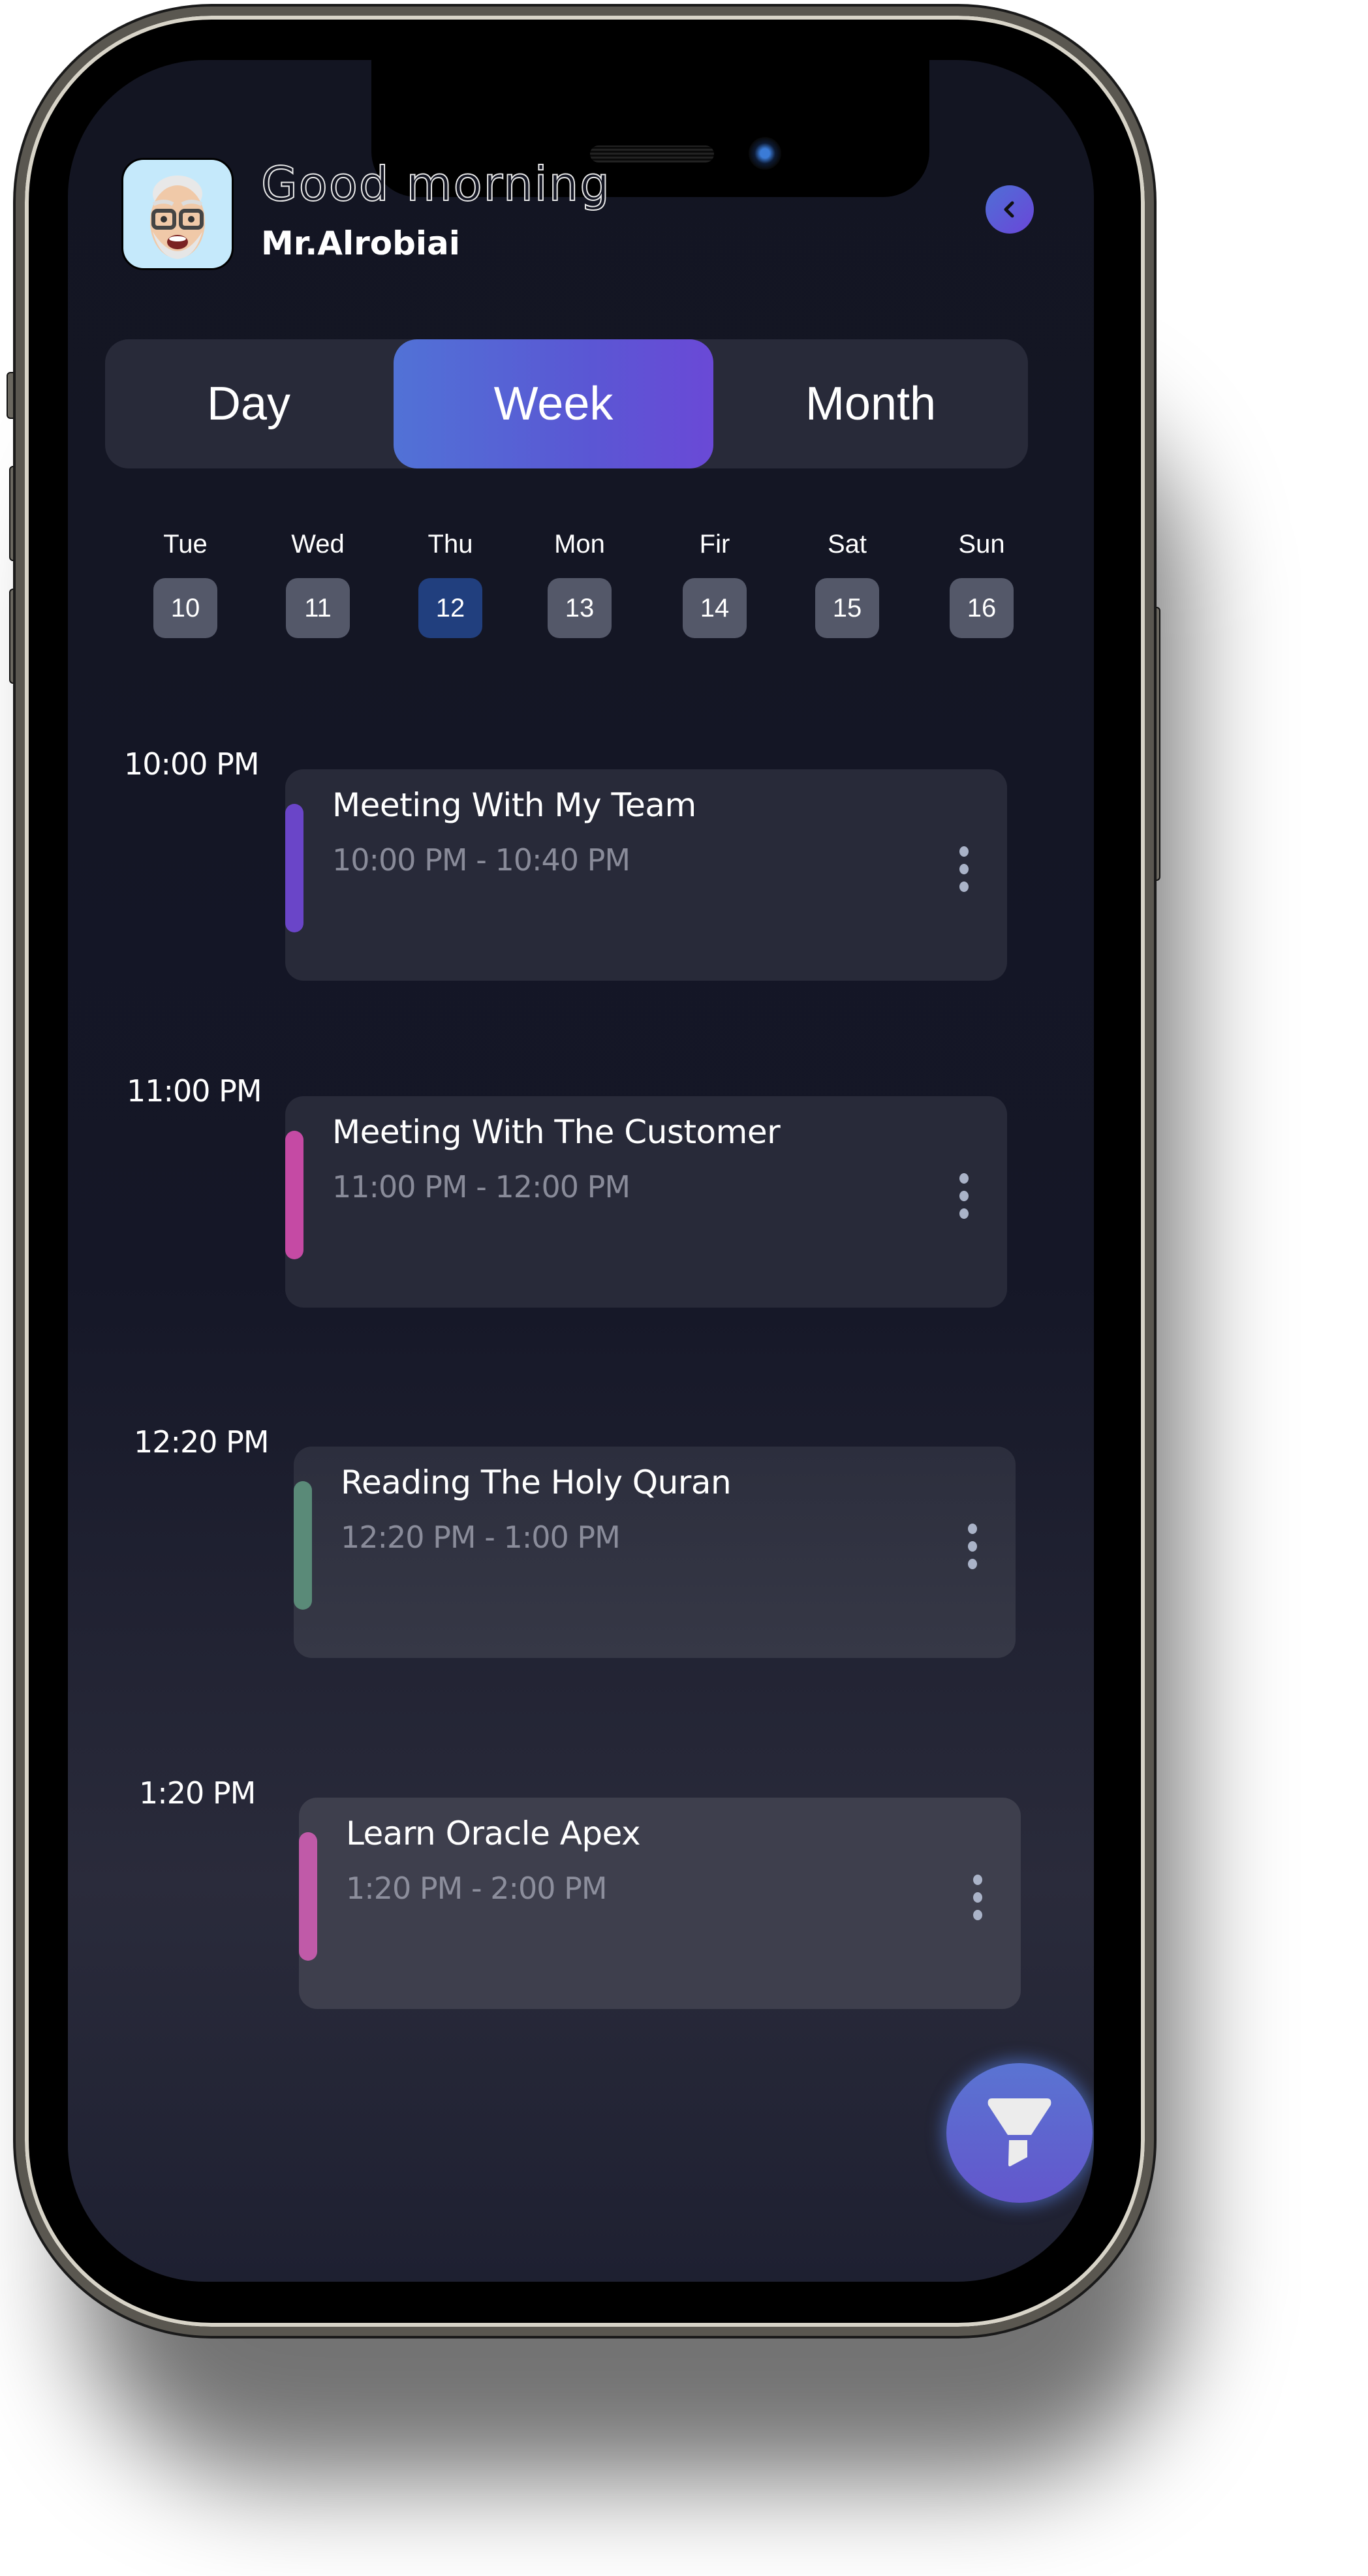 This screenshot has height=2576, width=1368. I want to click on event-time: 12:20 PM - 1:00 PM, so click(481, 1538).